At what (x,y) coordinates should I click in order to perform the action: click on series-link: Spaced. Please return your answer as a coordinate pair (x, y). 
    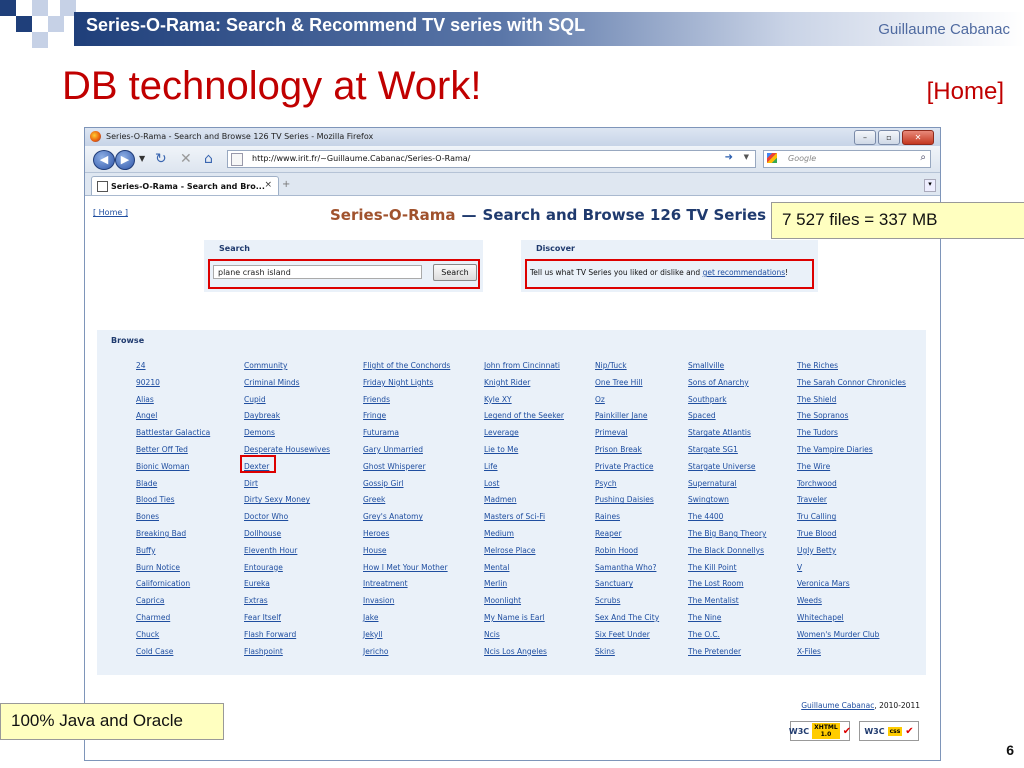
    Looking at the image, I should click on (727, 416).